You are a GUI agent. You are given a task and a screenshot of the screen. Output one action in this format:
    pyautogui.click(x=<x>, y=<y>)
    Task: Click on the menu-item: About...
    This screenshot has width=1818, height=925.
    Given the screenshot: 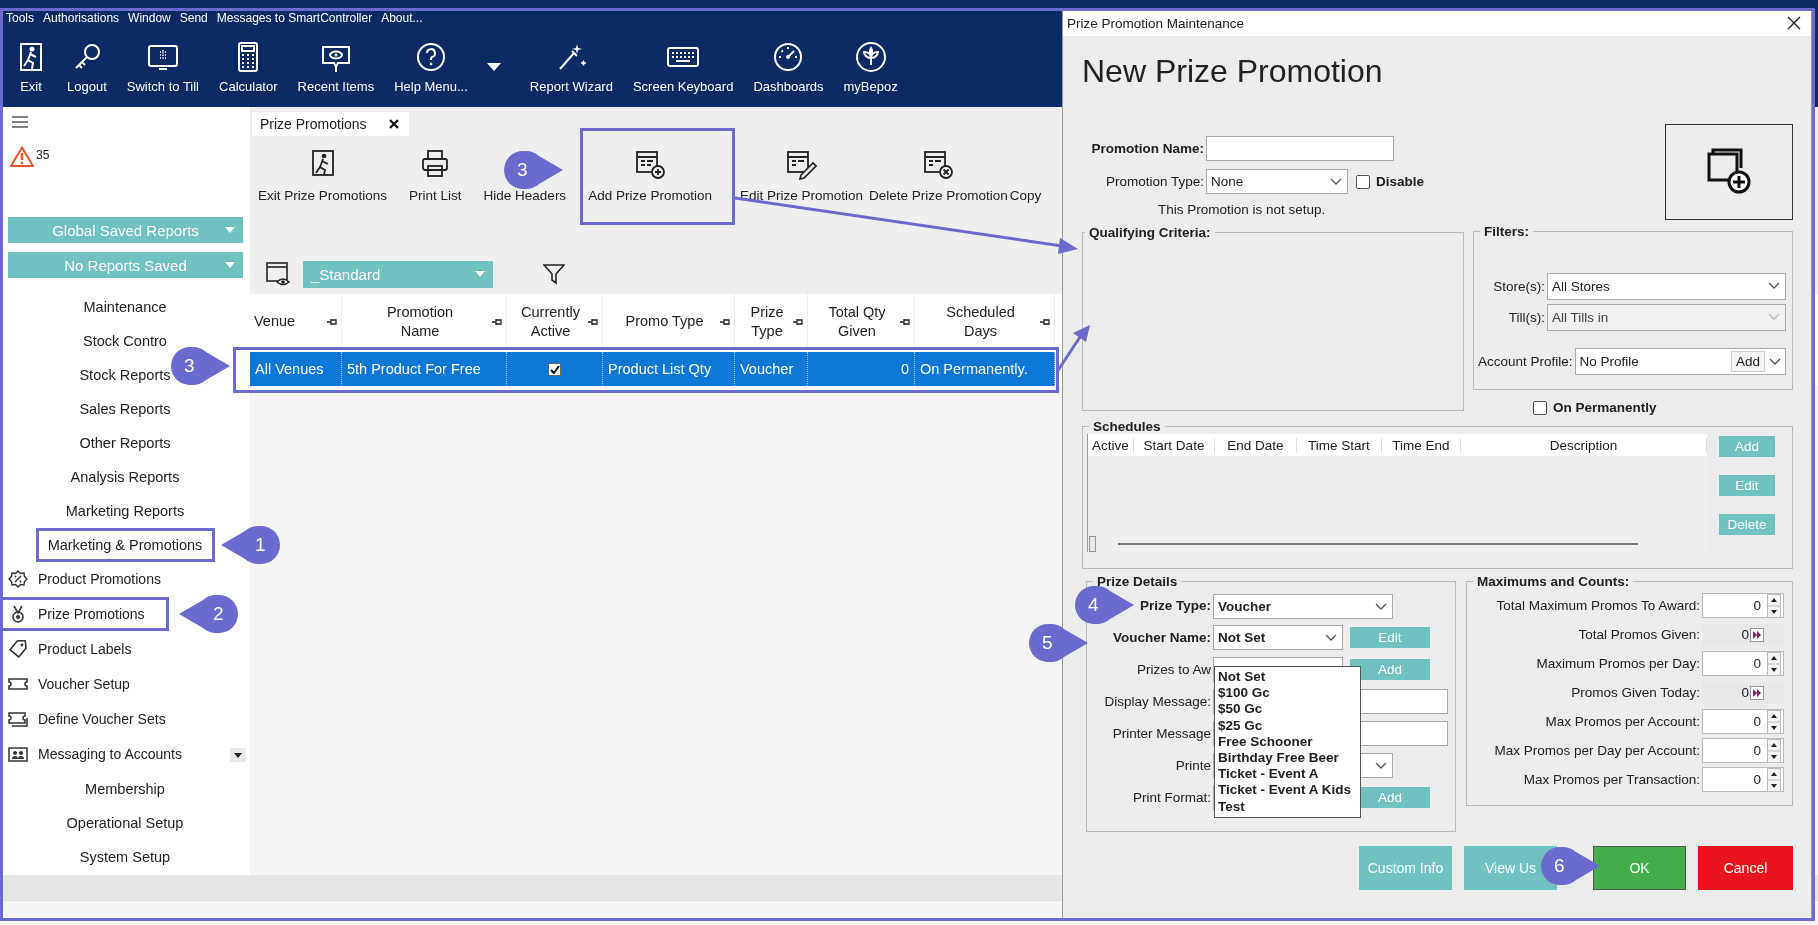 What is the action you would take?
    pyautogui.click(x=402, y=18)
    